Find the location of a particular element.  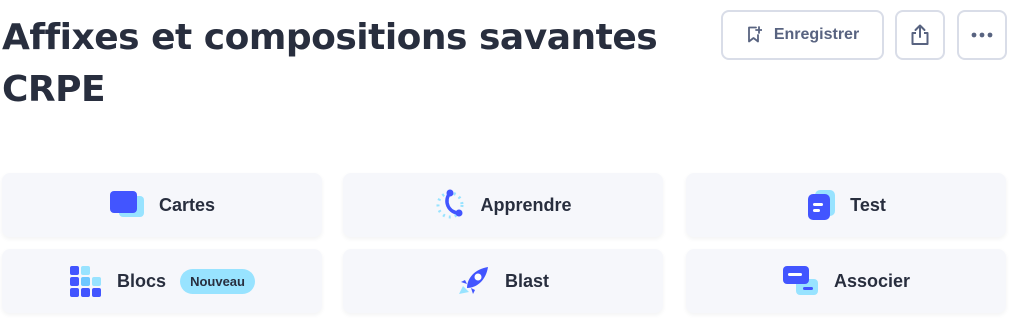

save-button: Enregistrer is located at coordinates (802, 35).